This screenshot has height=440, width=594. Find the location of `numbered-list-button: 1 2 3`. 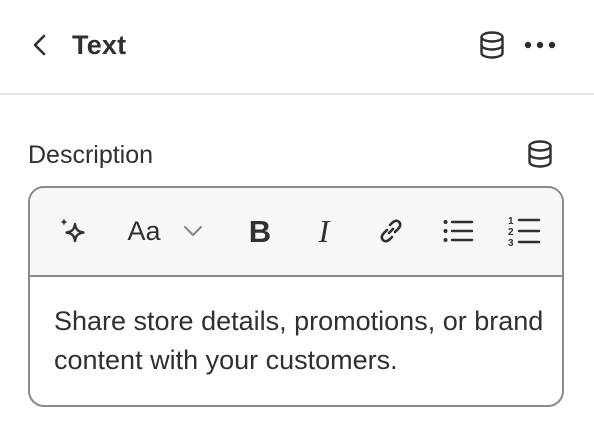

numbered-list-button: 1 2 3 is located at coordinates (524, 231).